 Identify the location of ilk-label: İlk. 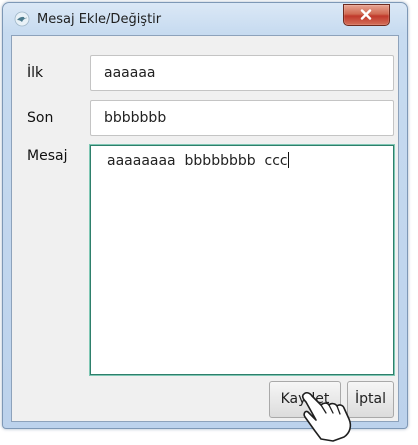
(35, 73).